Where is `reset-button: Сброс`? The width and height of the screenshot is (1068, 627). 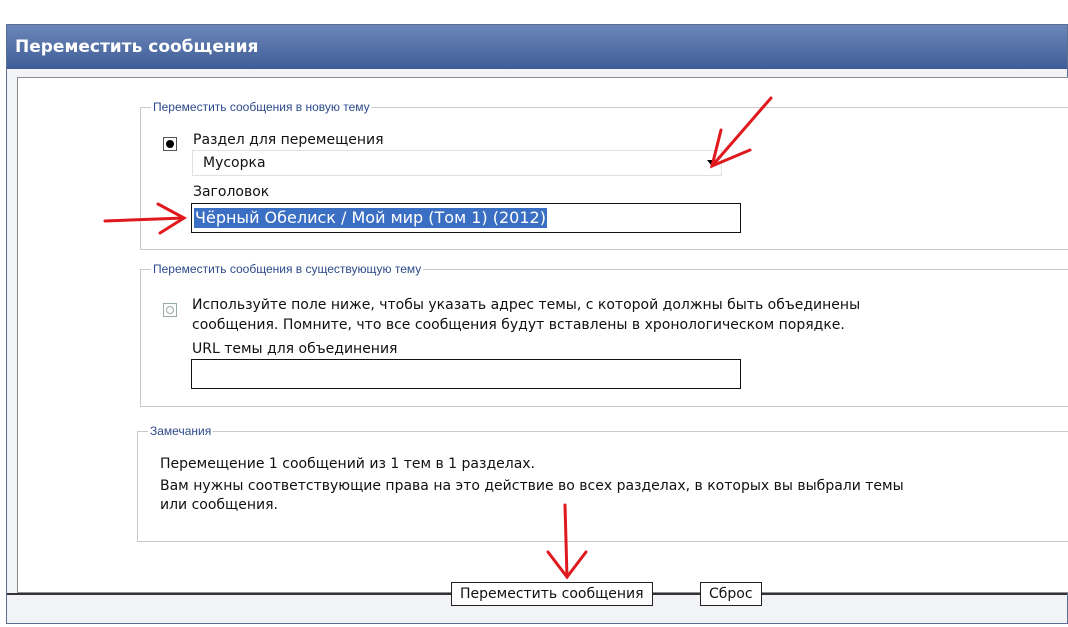 reset-button: Сброс is located at coordinates (731, 594).